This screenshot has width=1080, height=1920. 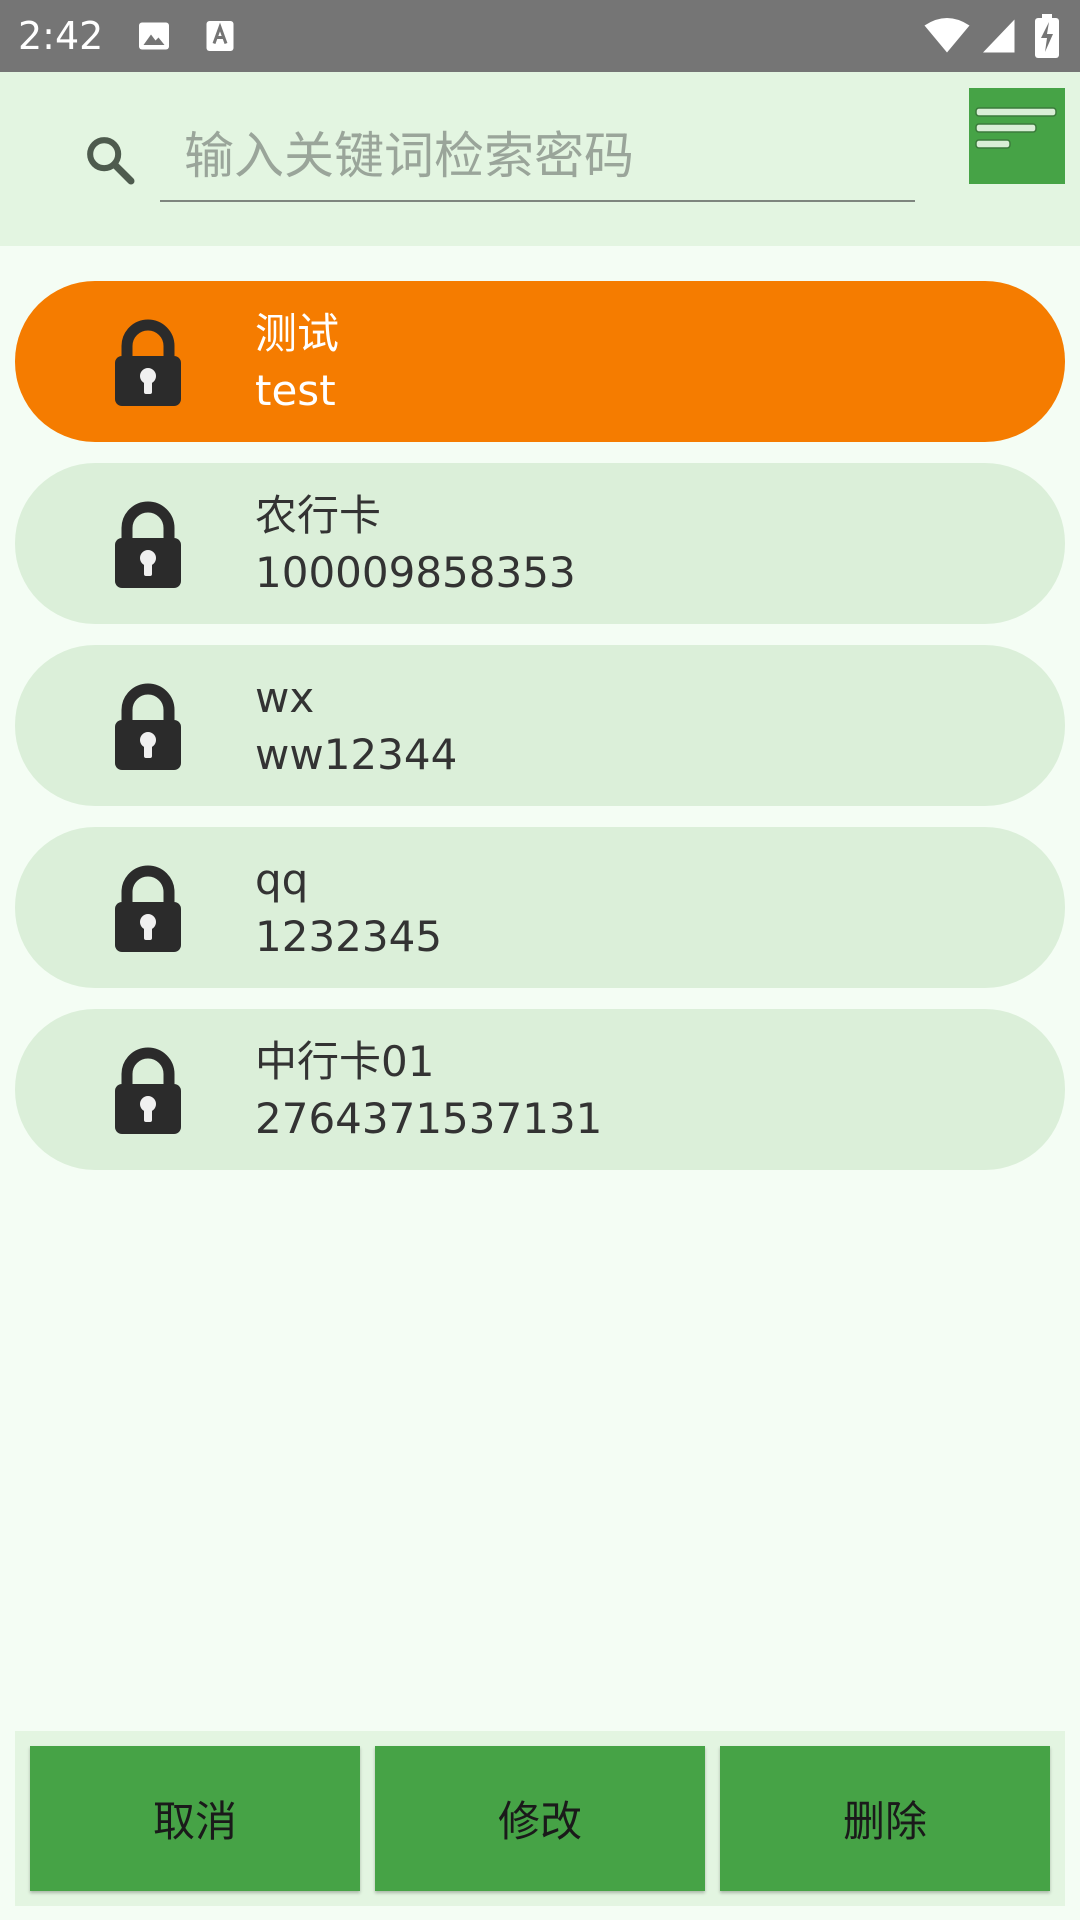 What do you see at coordinates (297, 333) in the screenshot?
I see `entry-title: 测试` at bounding box center [297, 333].